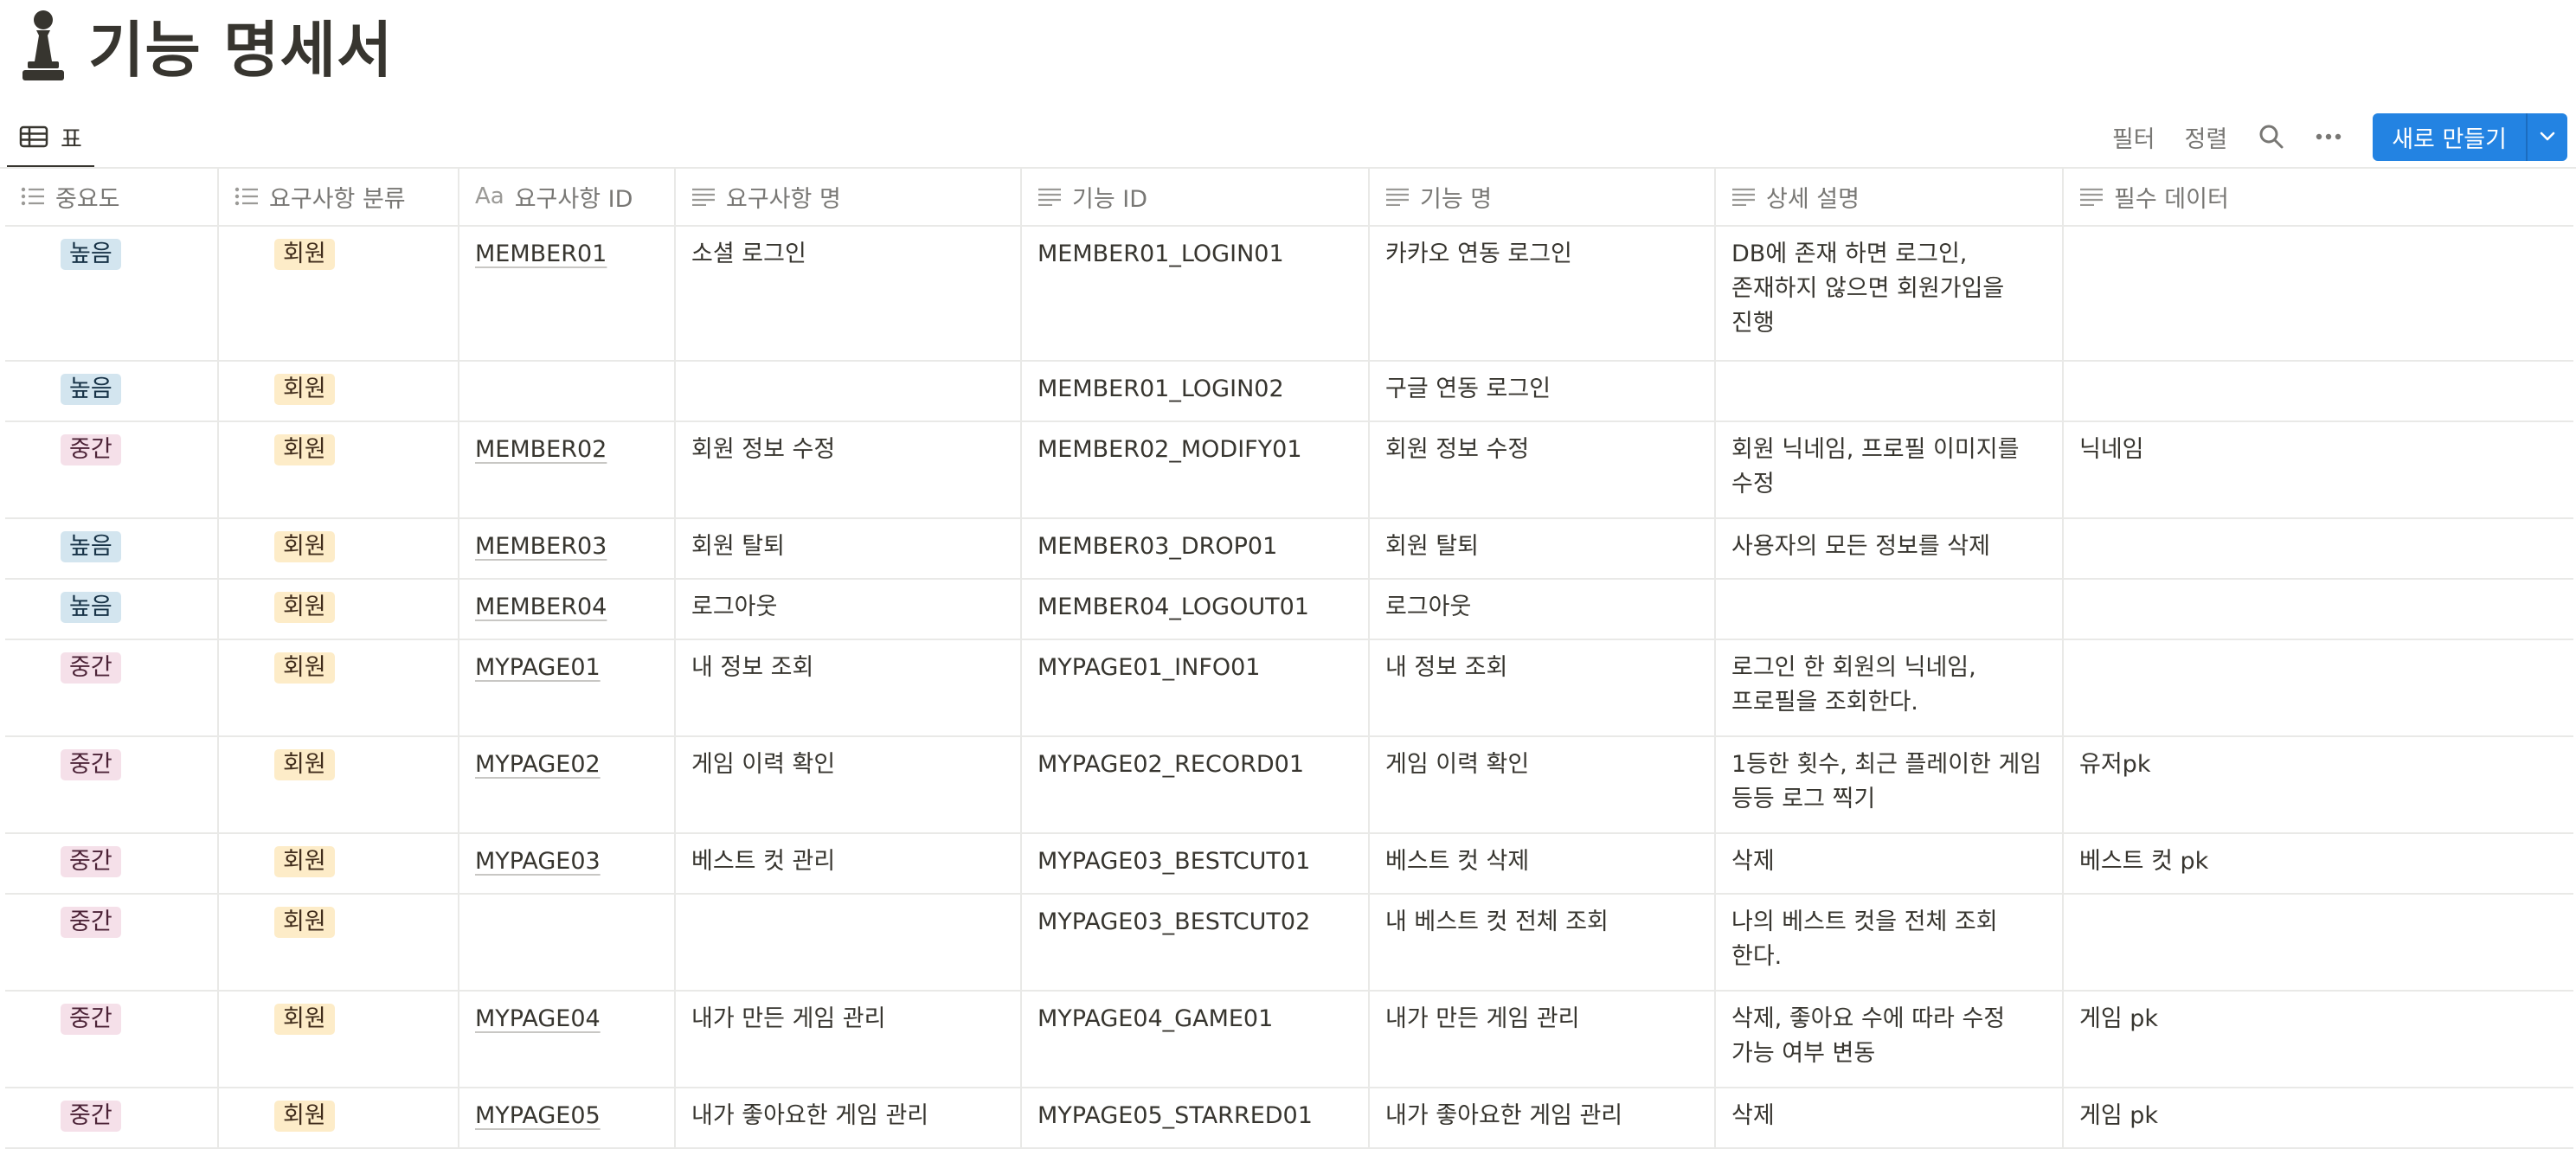 The width and height of the screenshot is (2576, 1149). Describe the element at coordinates (51, 138) in the screenshot. I see `tab-table-view: 표` at that location.